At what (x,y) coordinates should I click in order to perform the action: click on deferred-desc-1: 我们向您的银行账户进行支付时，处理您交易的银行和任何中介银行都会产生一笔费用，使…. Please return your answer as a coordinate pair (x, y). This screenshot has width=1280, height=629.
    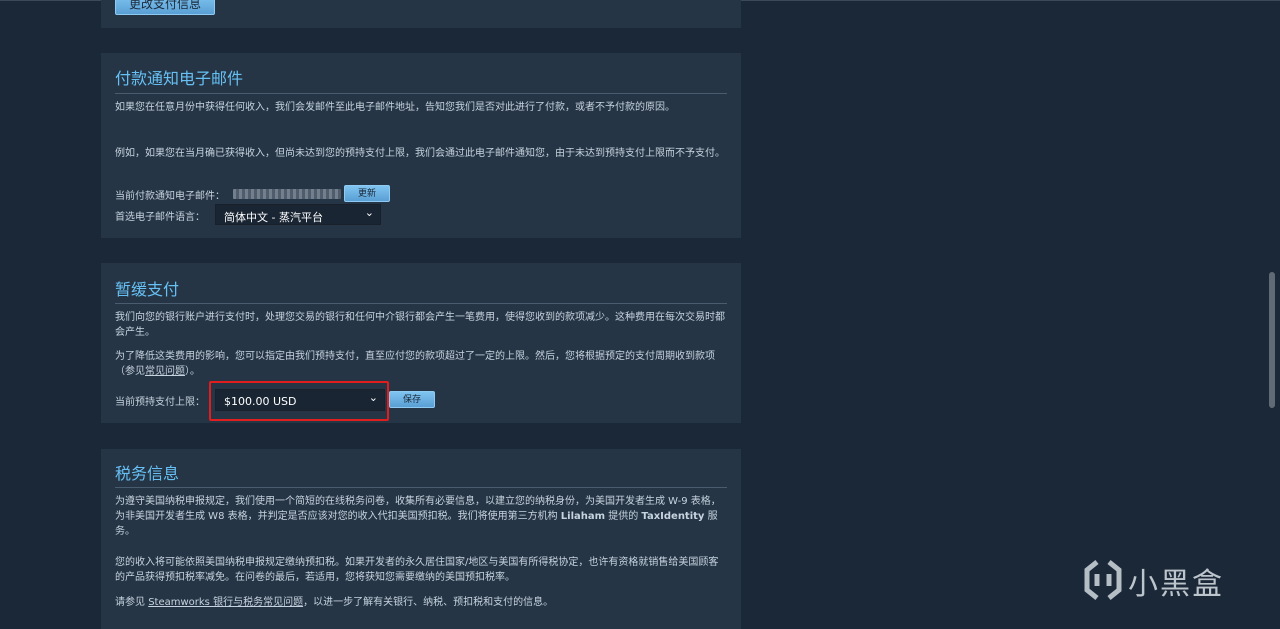
    Looking at the image, I should click on (420, 325).